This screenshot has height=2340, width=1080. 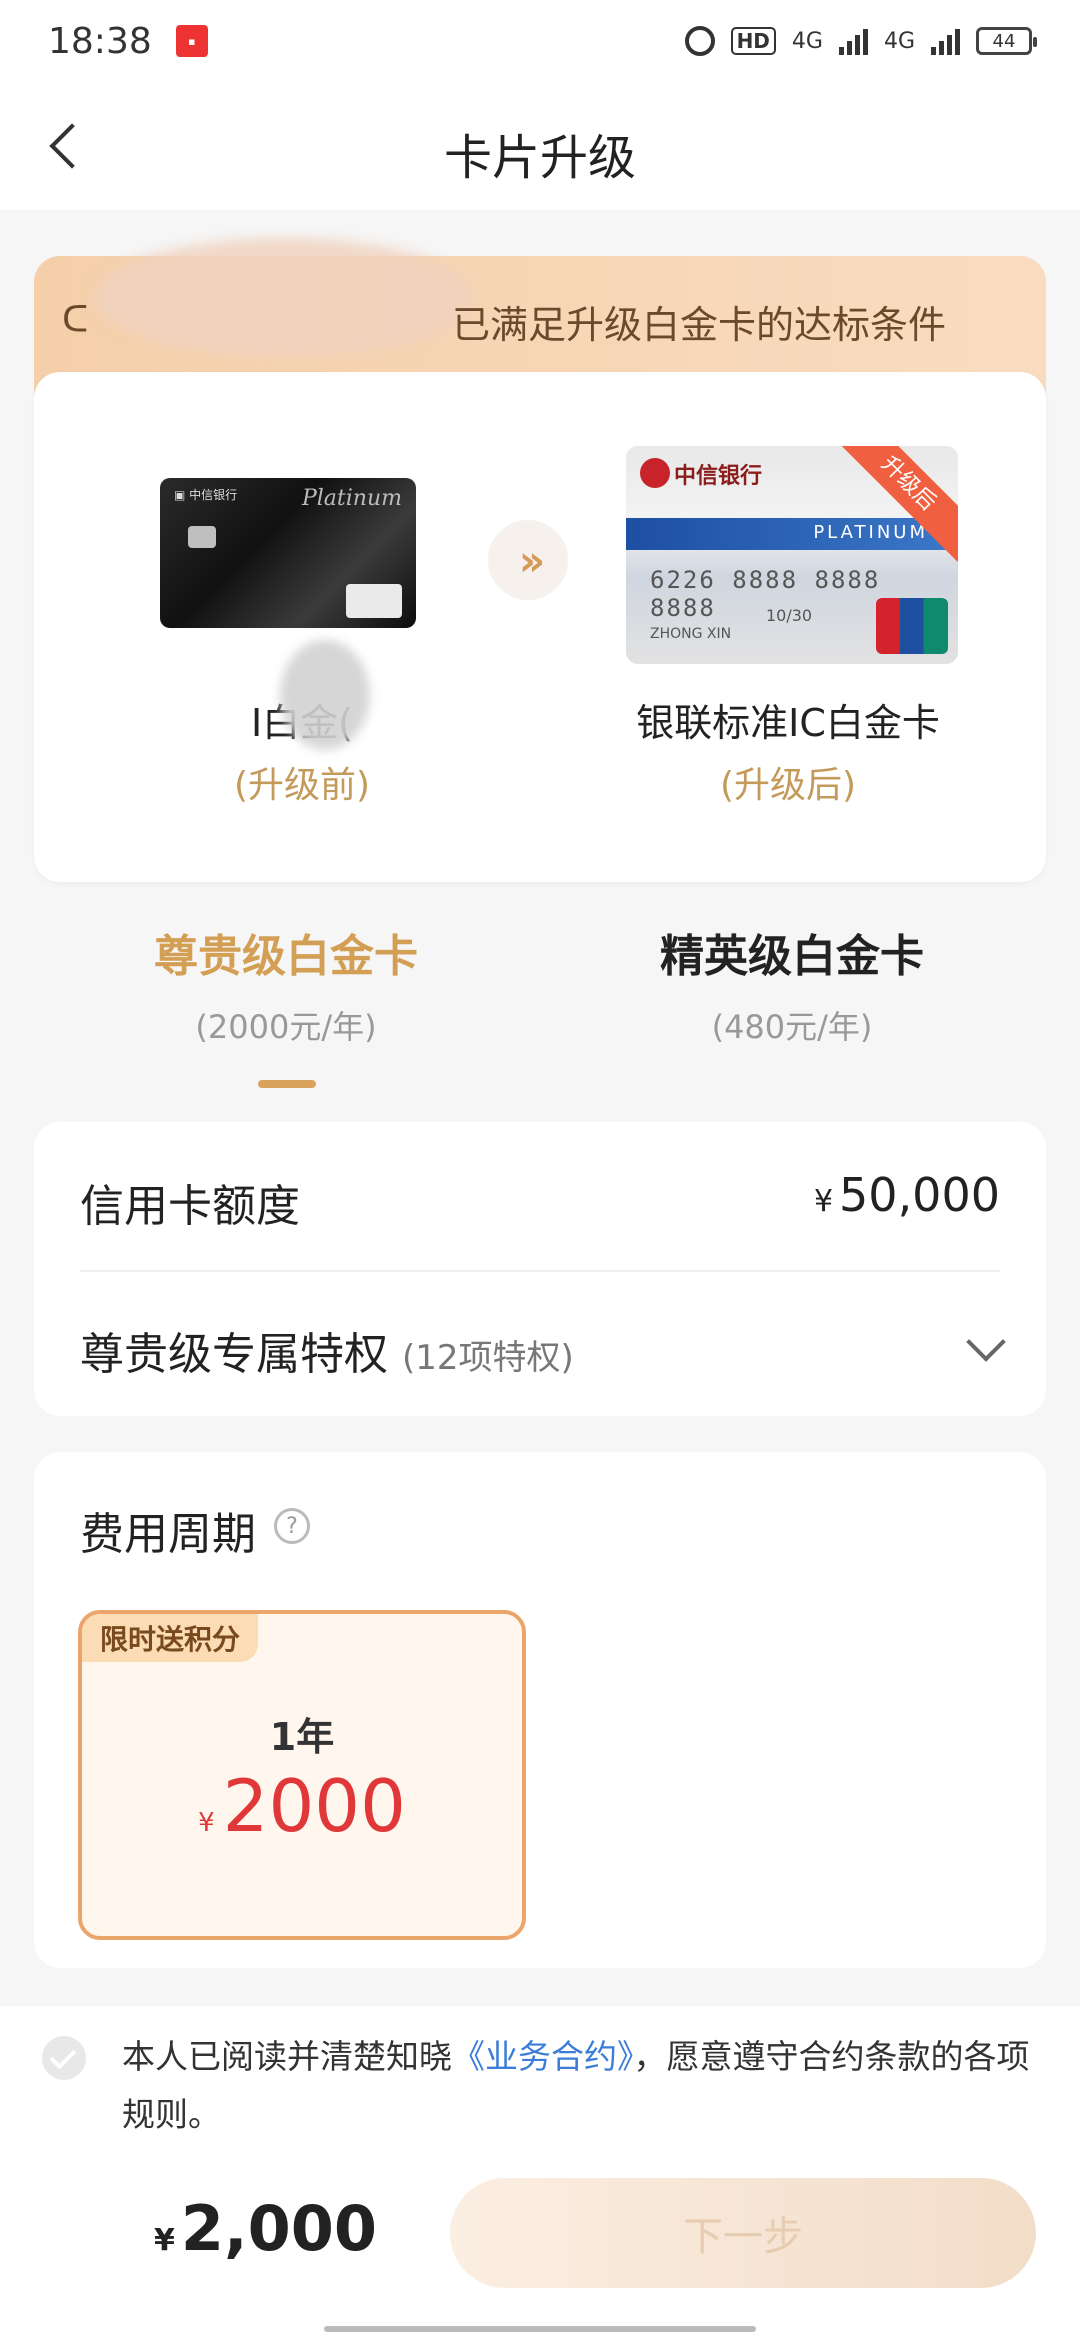 I want to click on total-value: 2,000, so click(x=278, y=2228).